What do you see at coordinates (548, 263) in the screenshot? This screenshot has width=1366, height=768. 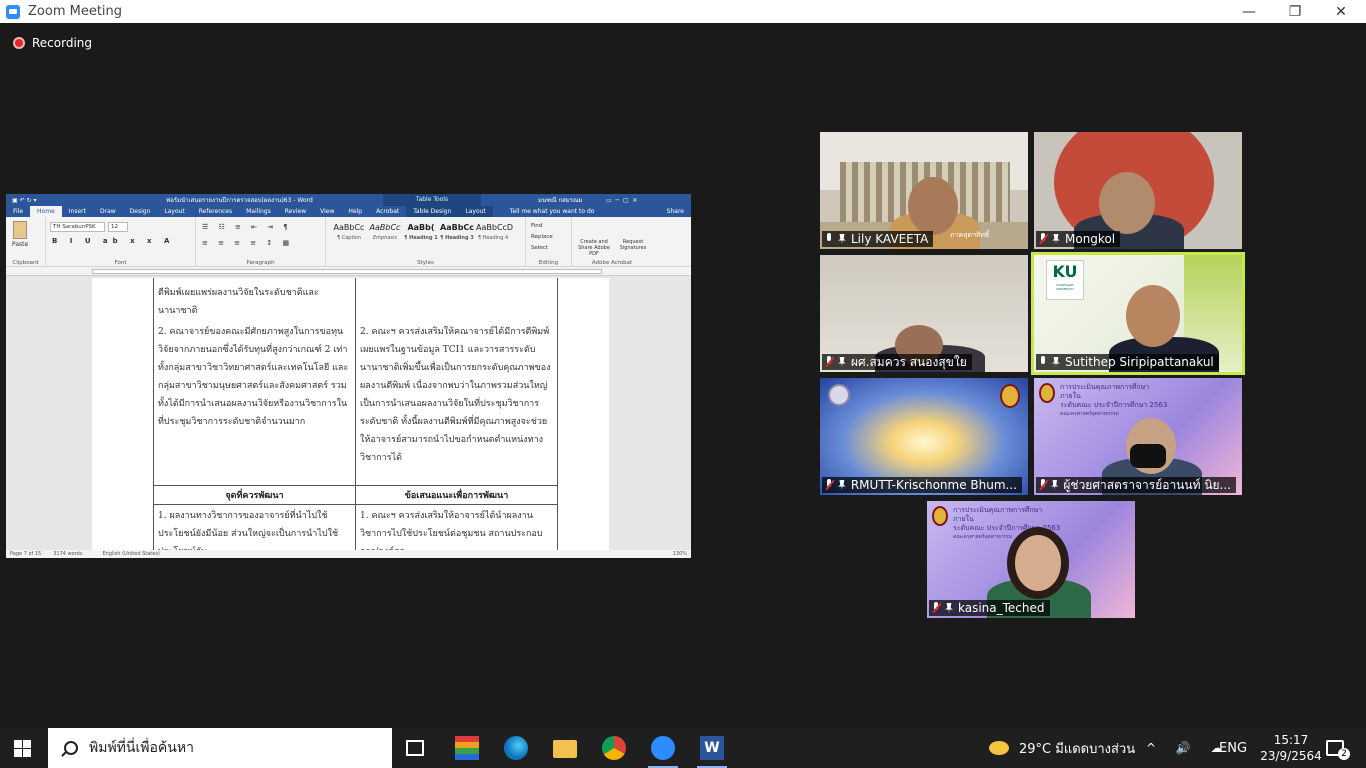 I see `editing-label: Editing` at bounding box center [548, 263].